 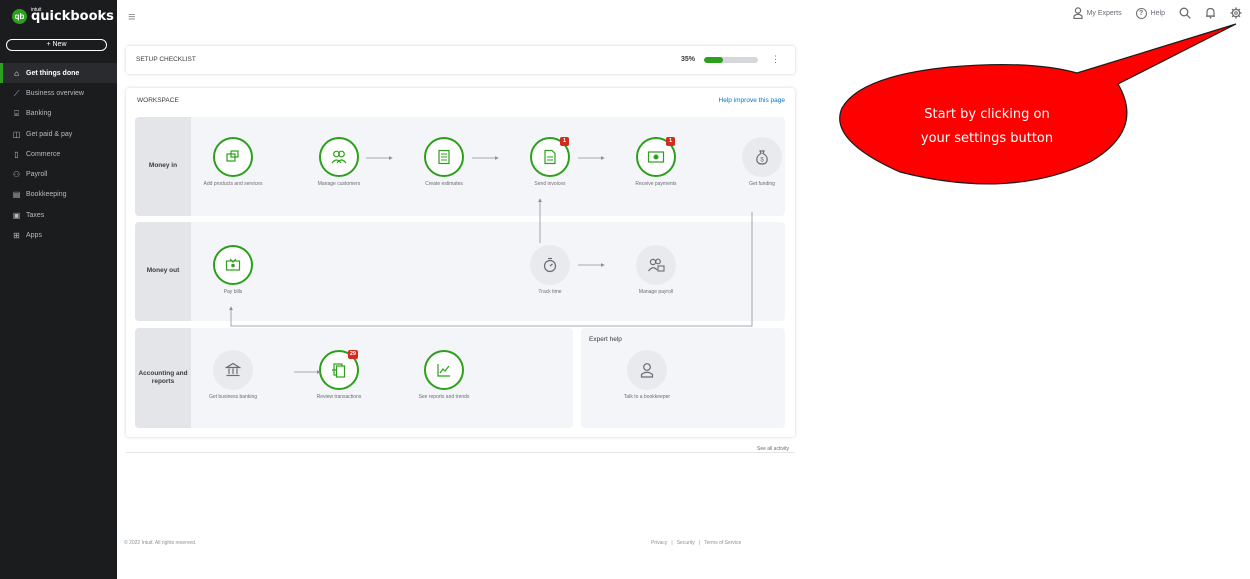 I want to click on node-label: Receive payments, so click(x=656, y=184).